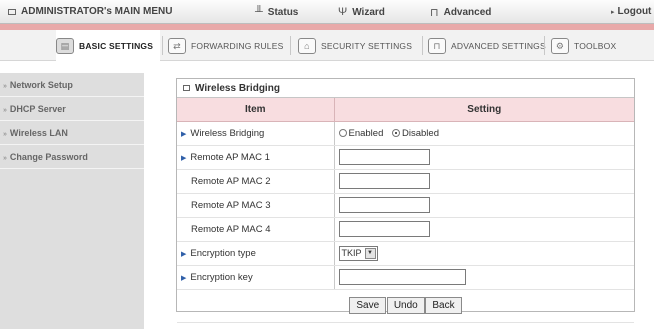  Describe the element at coordinates (256, 277) in the screenshot. I see `row-label-encryption-key: ▶ Encryption key` at that location.